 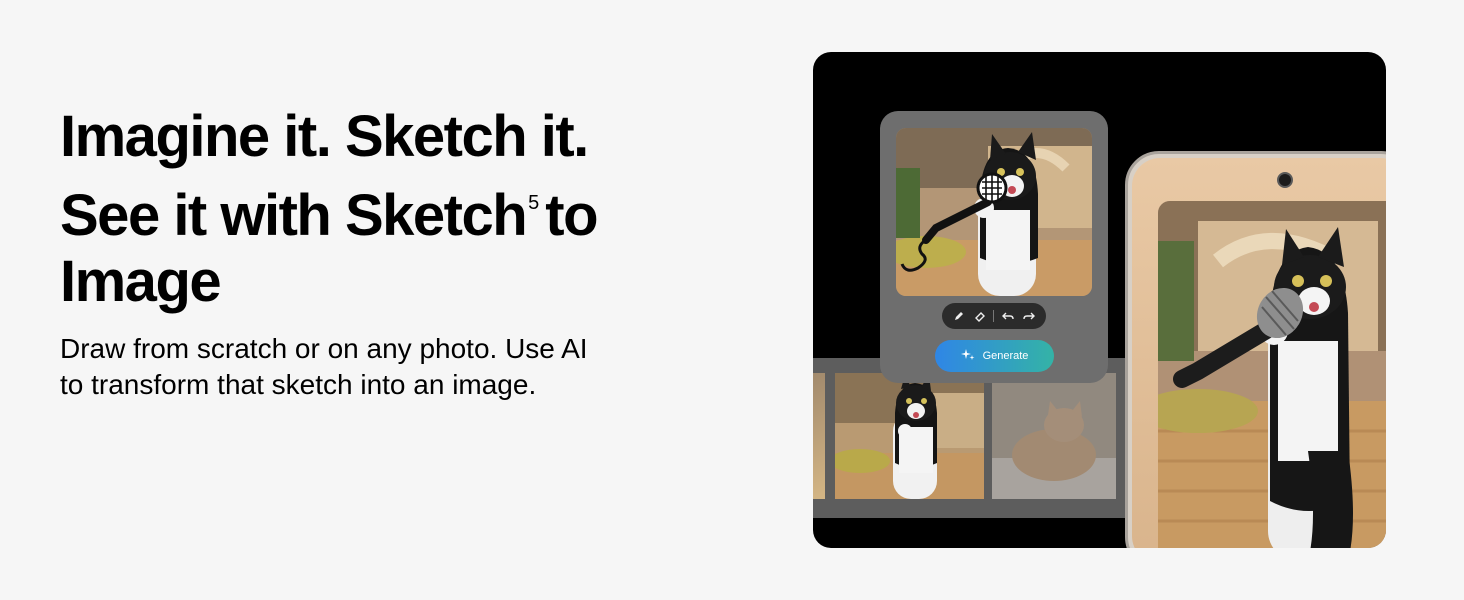 I want to click on headline-line-3: Image, so click(x=141, y=281).